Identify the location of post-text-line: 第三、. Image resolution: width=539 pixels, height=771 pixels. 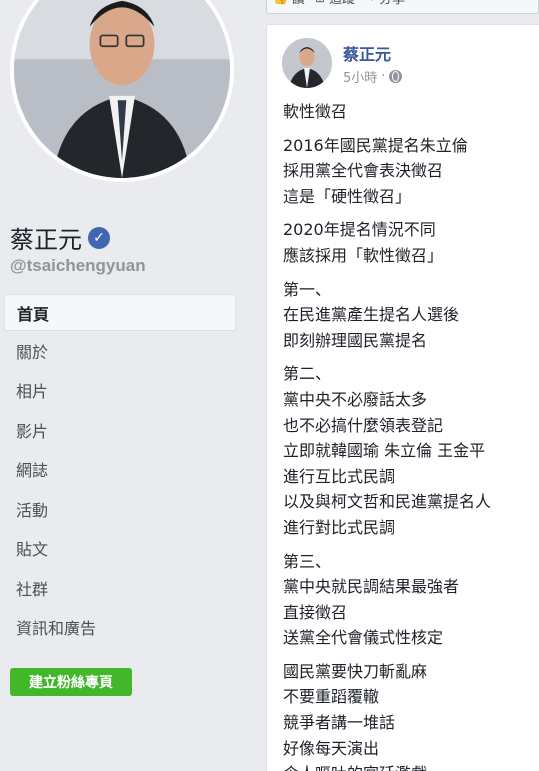
(307, 561).